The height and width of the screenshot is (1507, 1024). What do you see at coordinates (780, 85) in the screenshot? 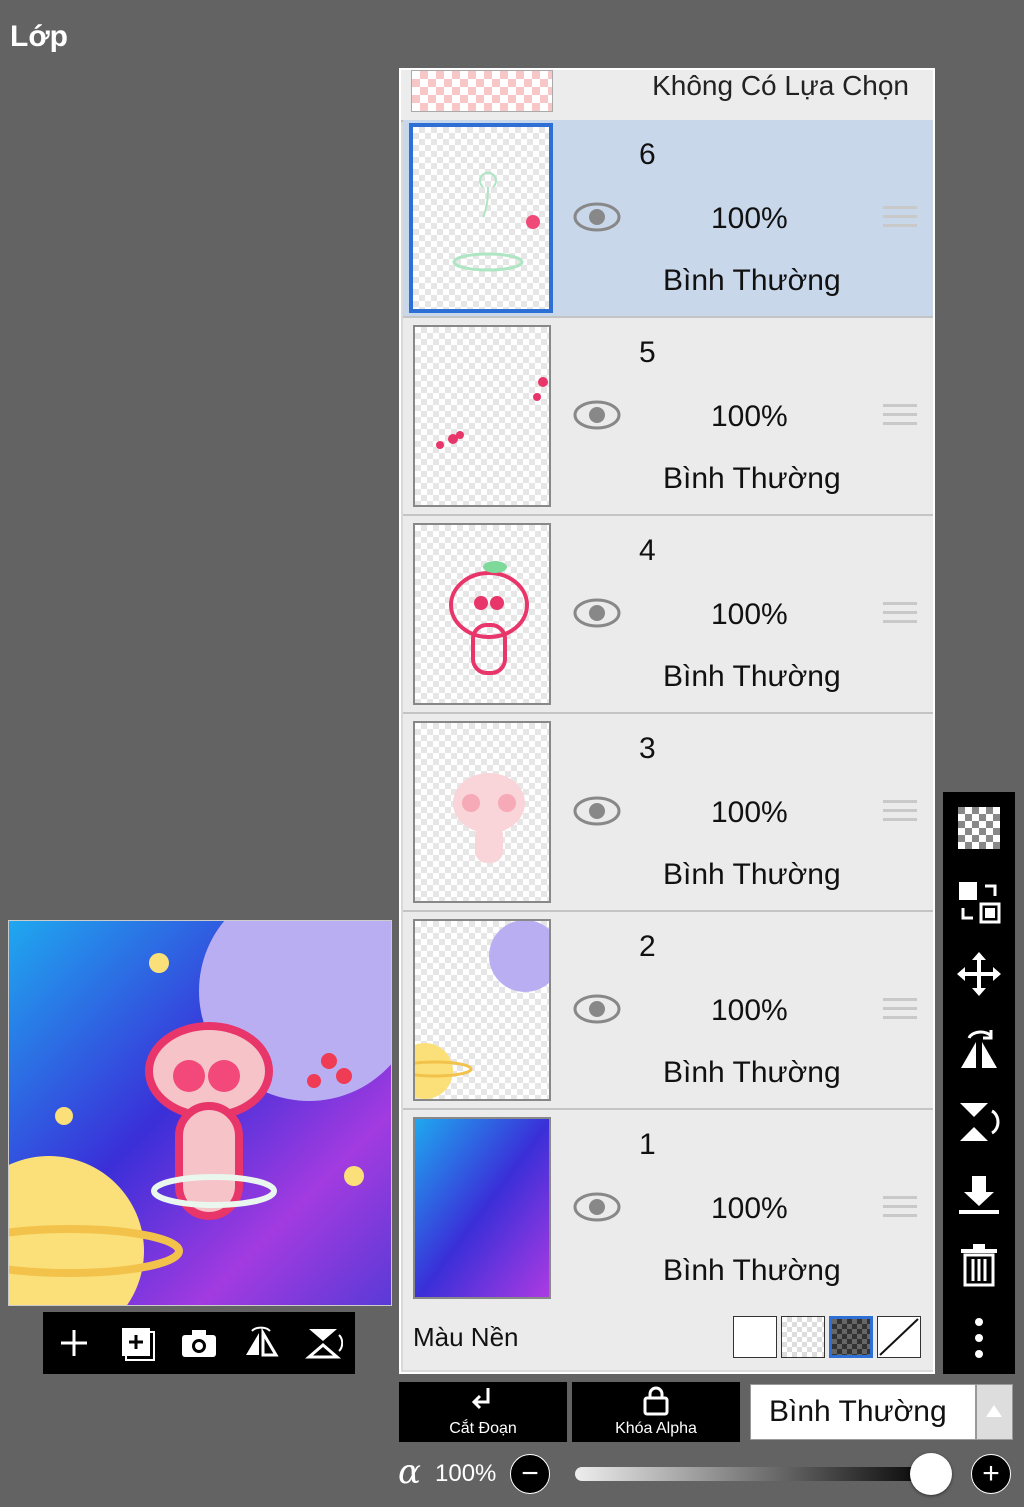
I see `selection-label: Không Có Lựa Chọn` at bounding box center [780, 85].